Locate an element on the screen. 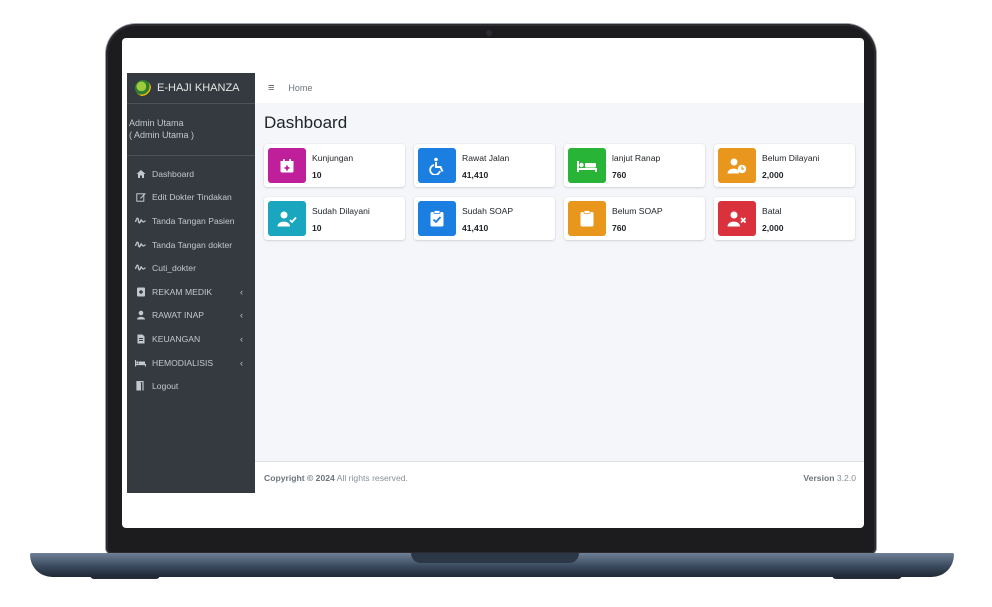 This screenshot has width=992, height=607. clipboard-icon is located at coordinates (587, 218).